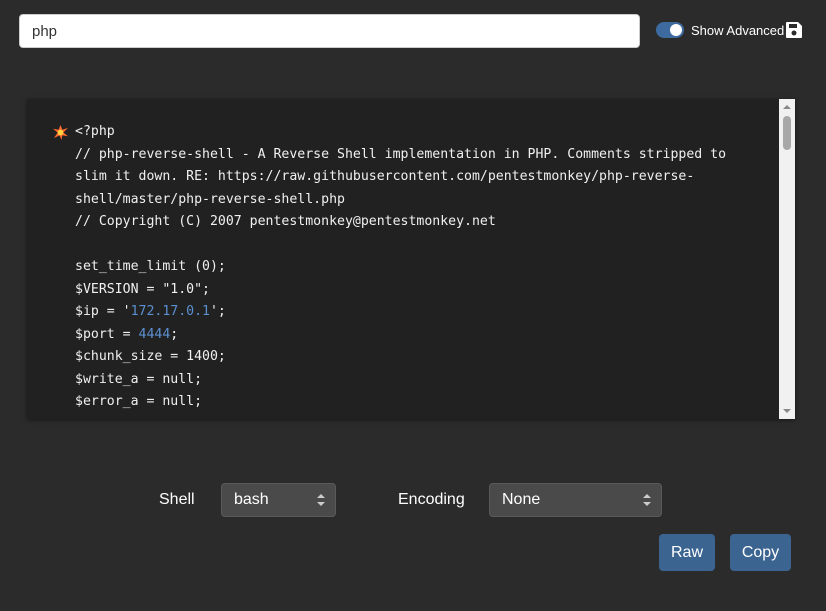  What do you see at coordinates (787, 133) in the screenshot?
I see `scrollbar-thumb` at bounding box center [787, 133].